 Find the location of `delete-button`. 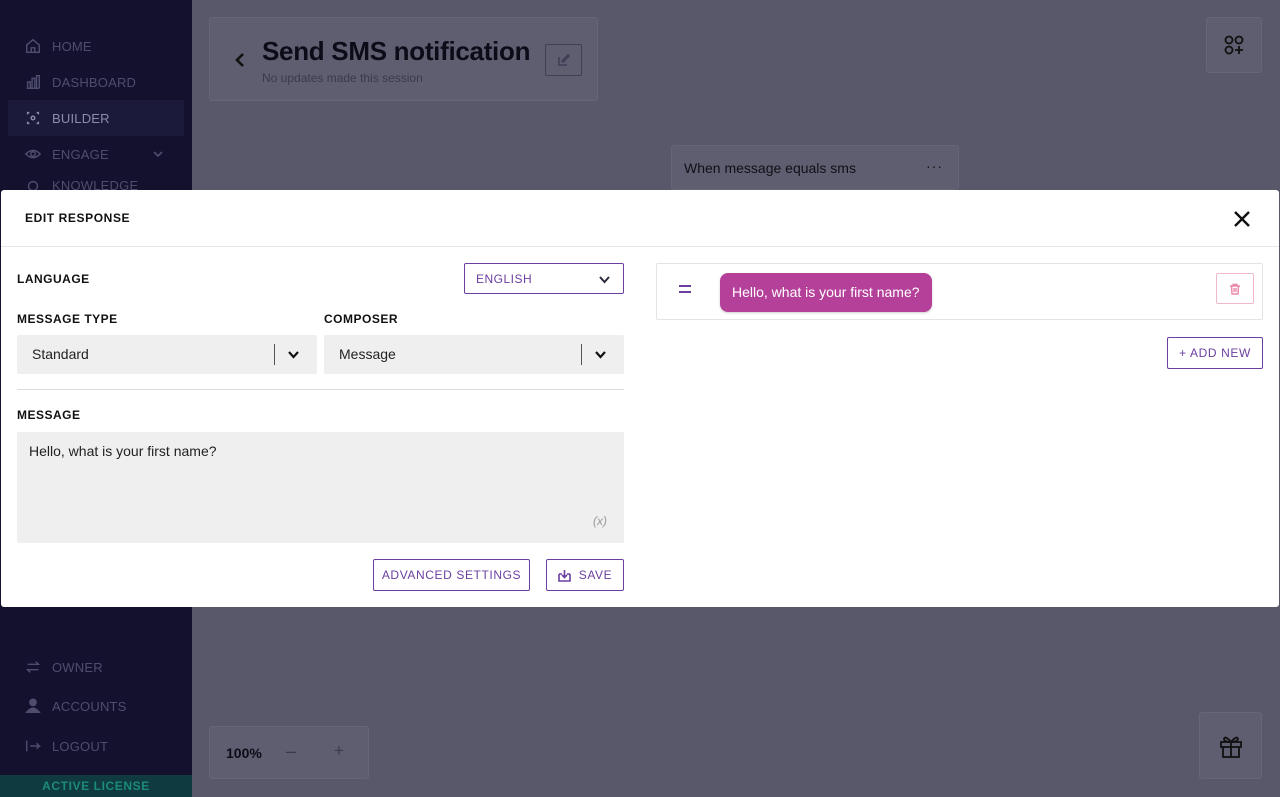

delete-button is located at coordinates (1235, 288).